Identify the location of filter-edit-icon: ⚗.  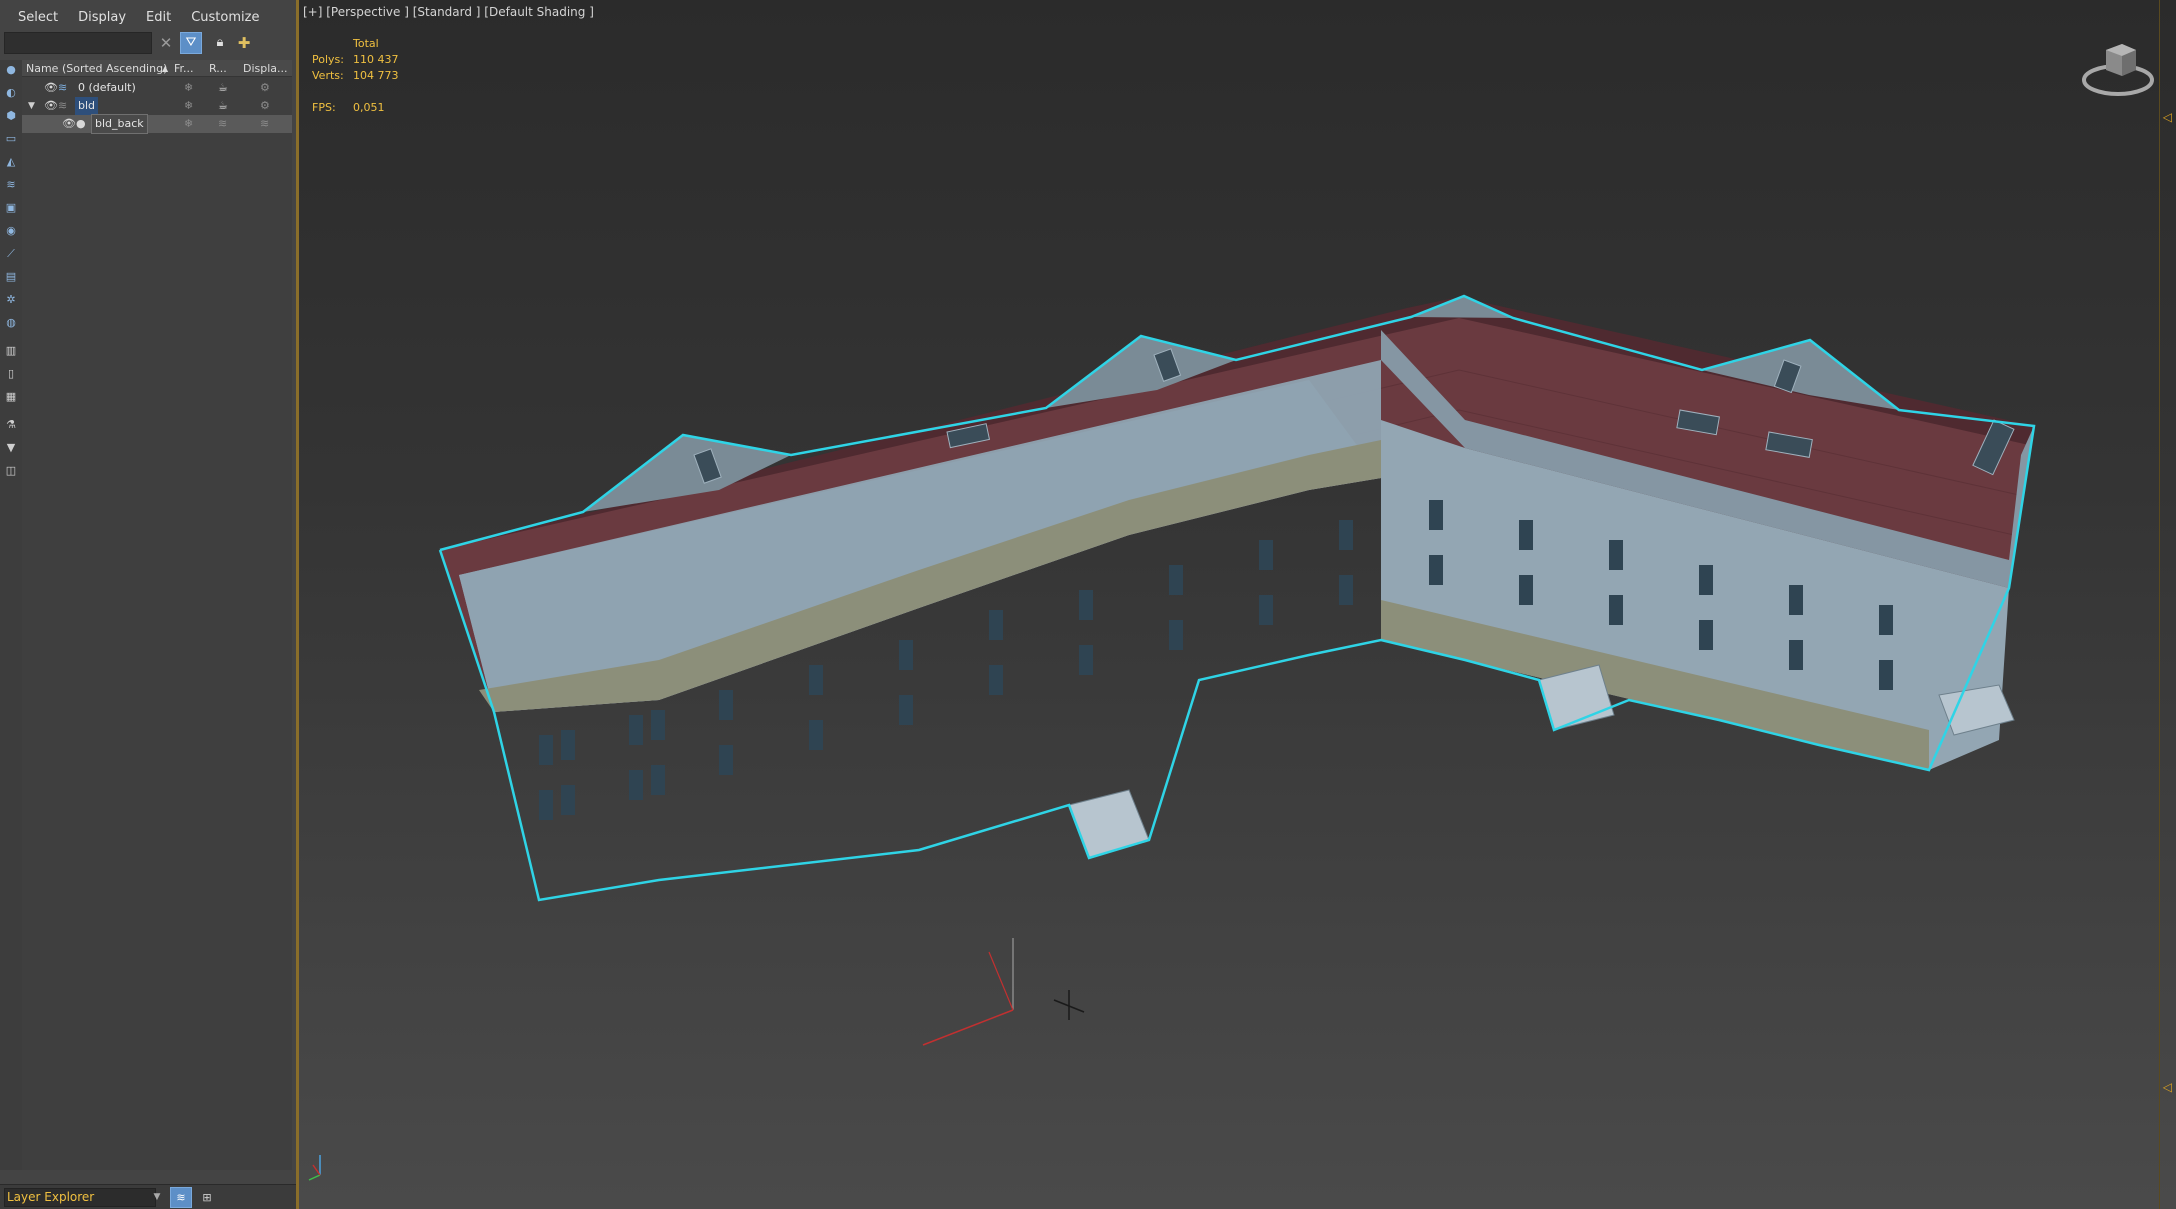
(11, 425).